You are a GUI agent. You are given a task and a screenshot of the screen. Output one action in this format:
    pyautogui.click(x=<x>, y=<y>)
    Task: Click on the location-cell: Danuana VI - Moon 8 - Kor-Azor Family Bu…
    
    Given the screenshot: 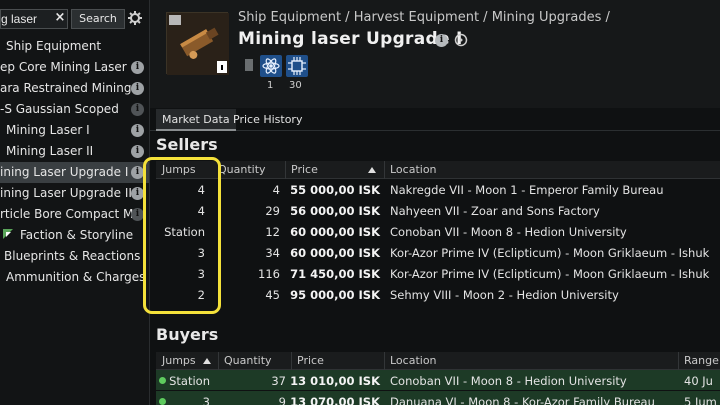 What is the action you would take?
    pyautogui.click(x=522, y=400)
    